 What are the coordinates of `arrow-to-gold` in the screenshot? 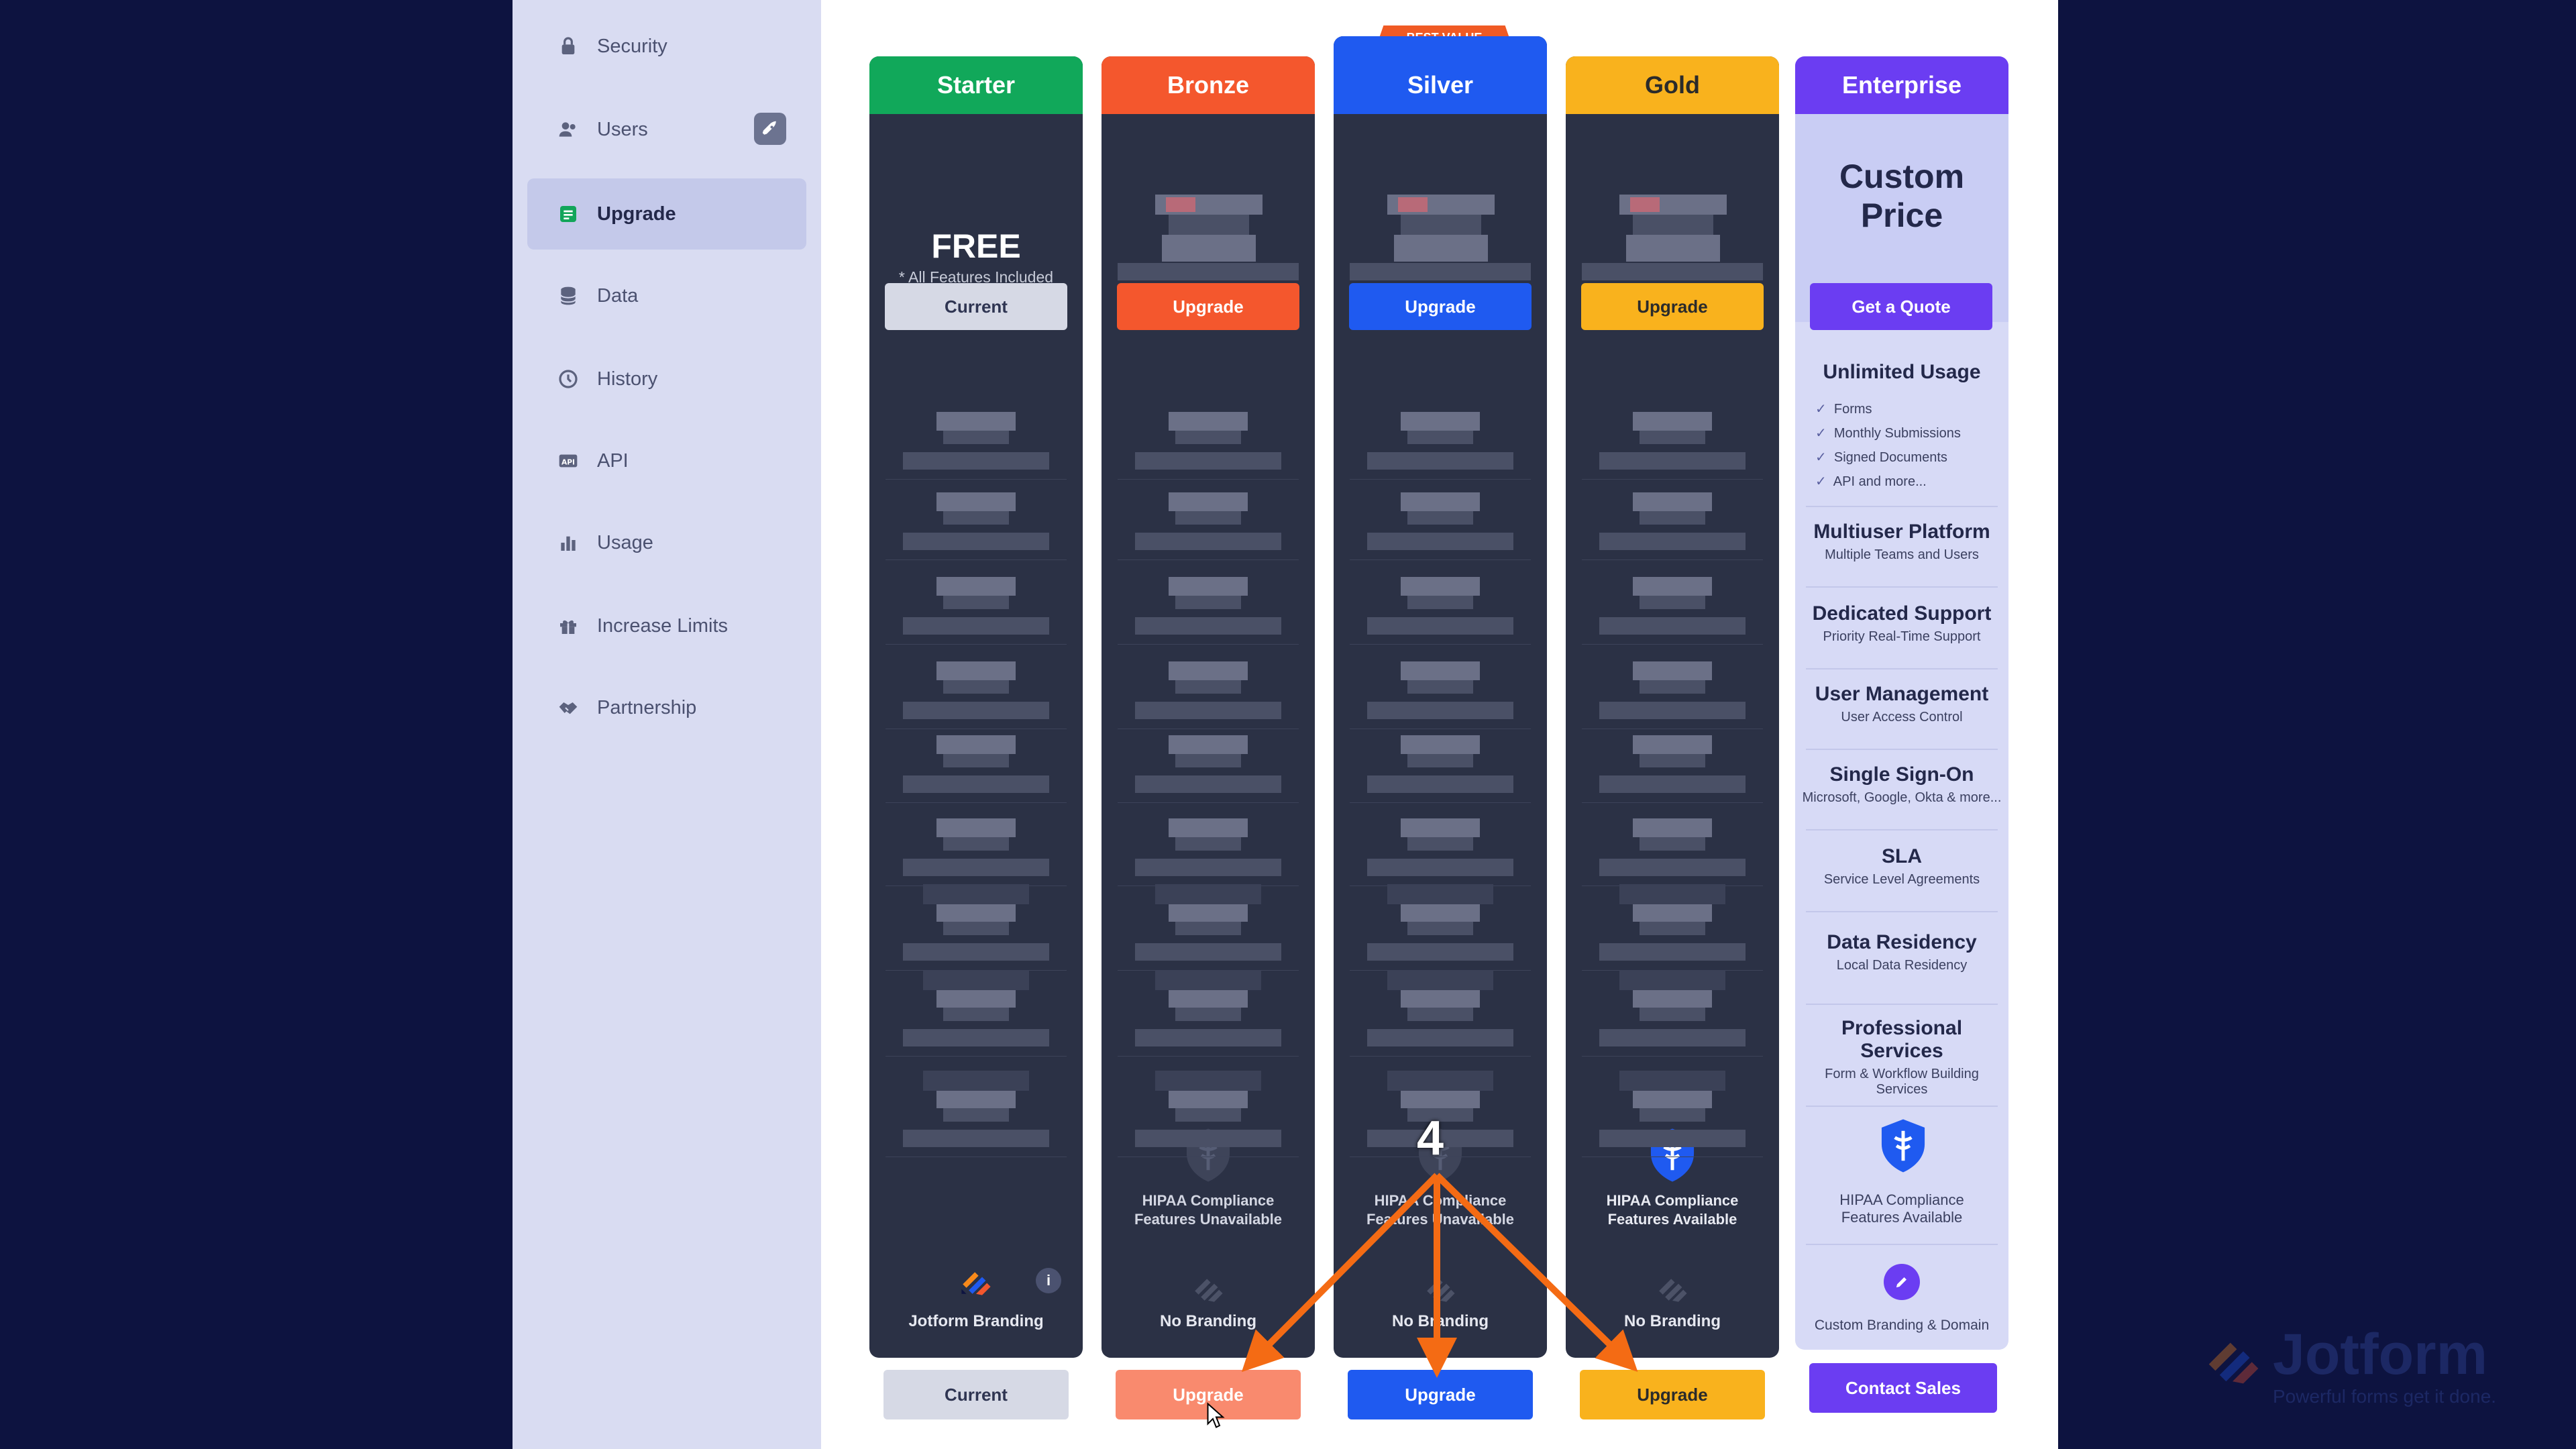 It's located at (1536, 1272).